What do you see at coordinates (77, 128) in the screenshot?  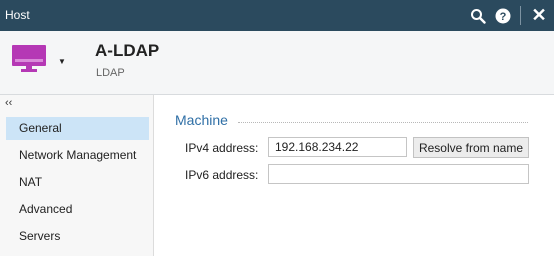 I see `sidebar-item-general: General` at bounding box center [77, 128].